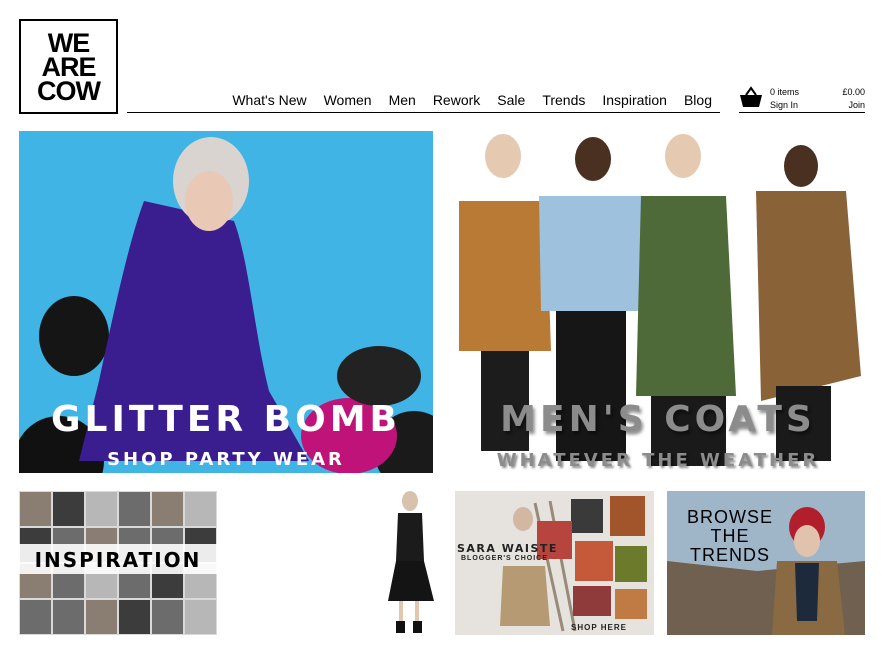  Describe the element at coordinates (269, 100) in the screenshot. I see `nav-item-whats-new: What's New` at that location.